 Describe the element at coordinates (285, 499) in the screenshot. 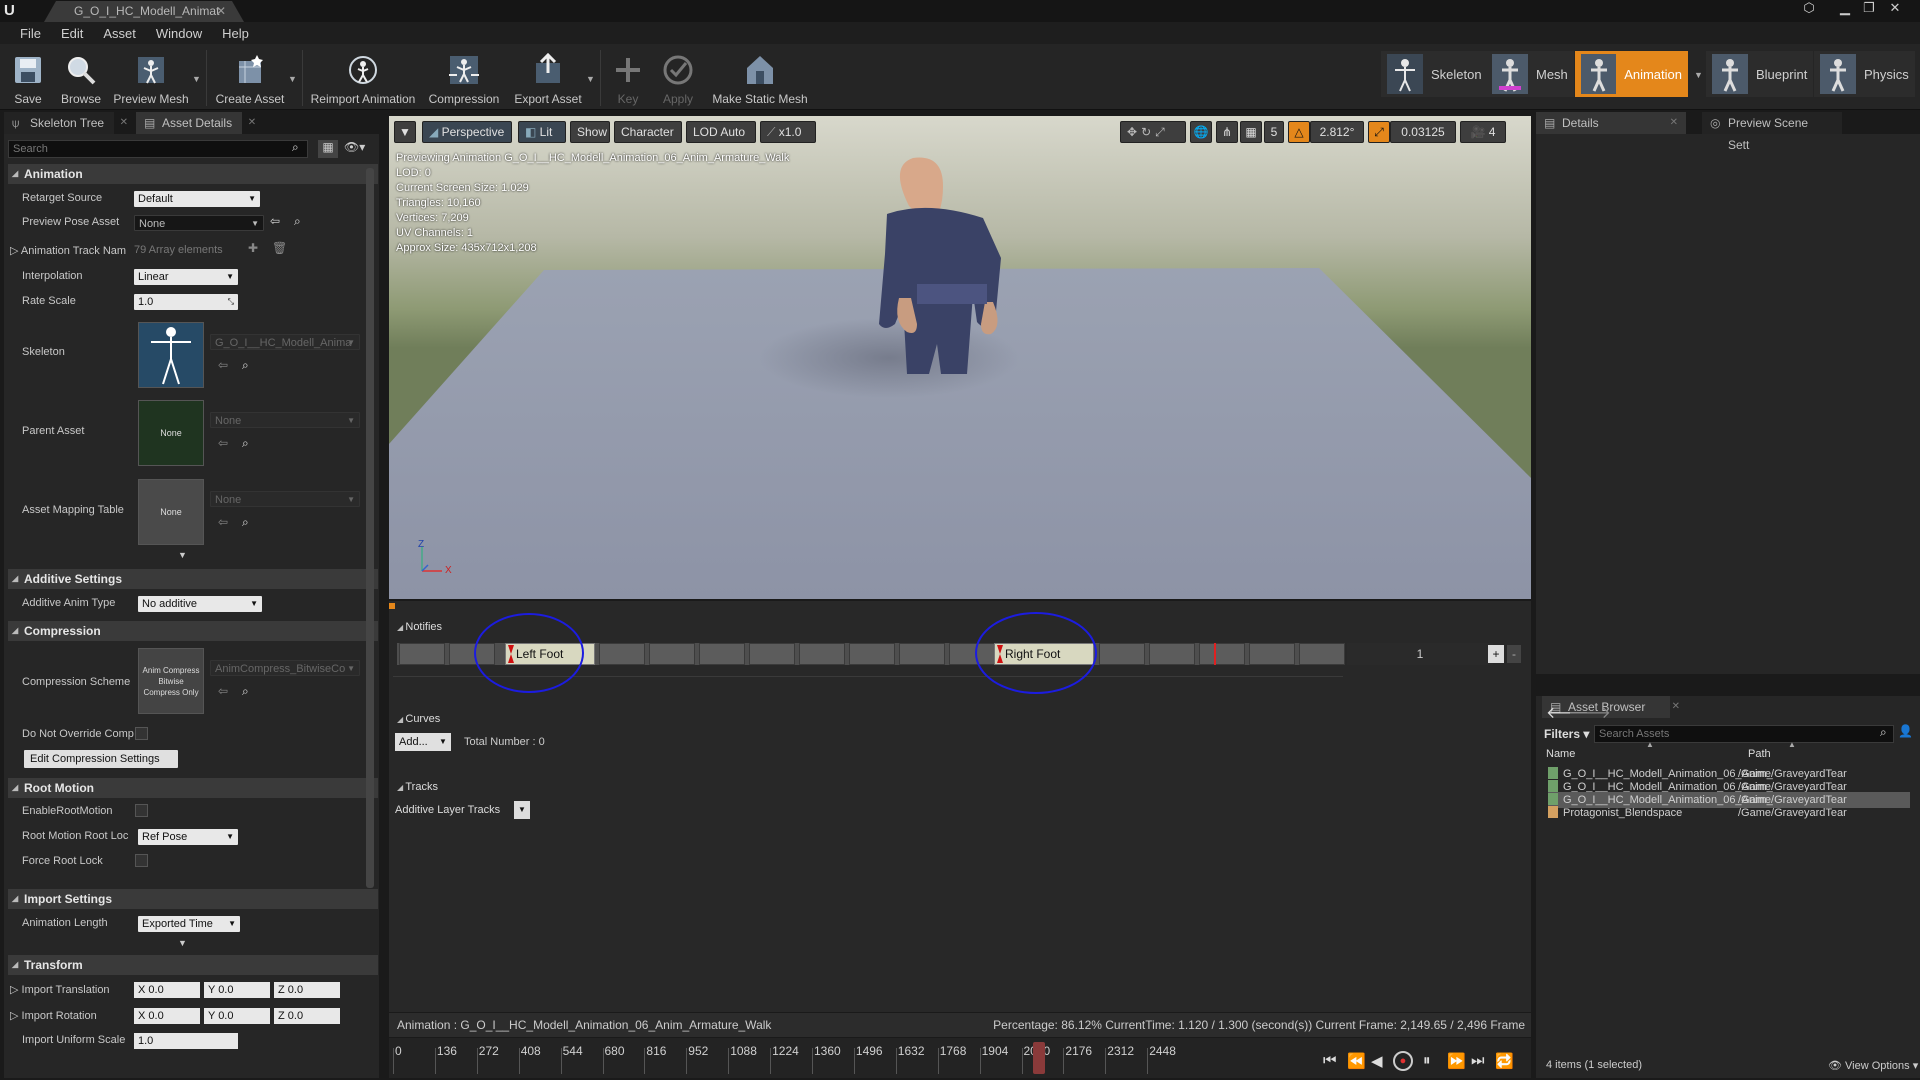

I see `mapping-table-dropdown: None ▼` at that location.